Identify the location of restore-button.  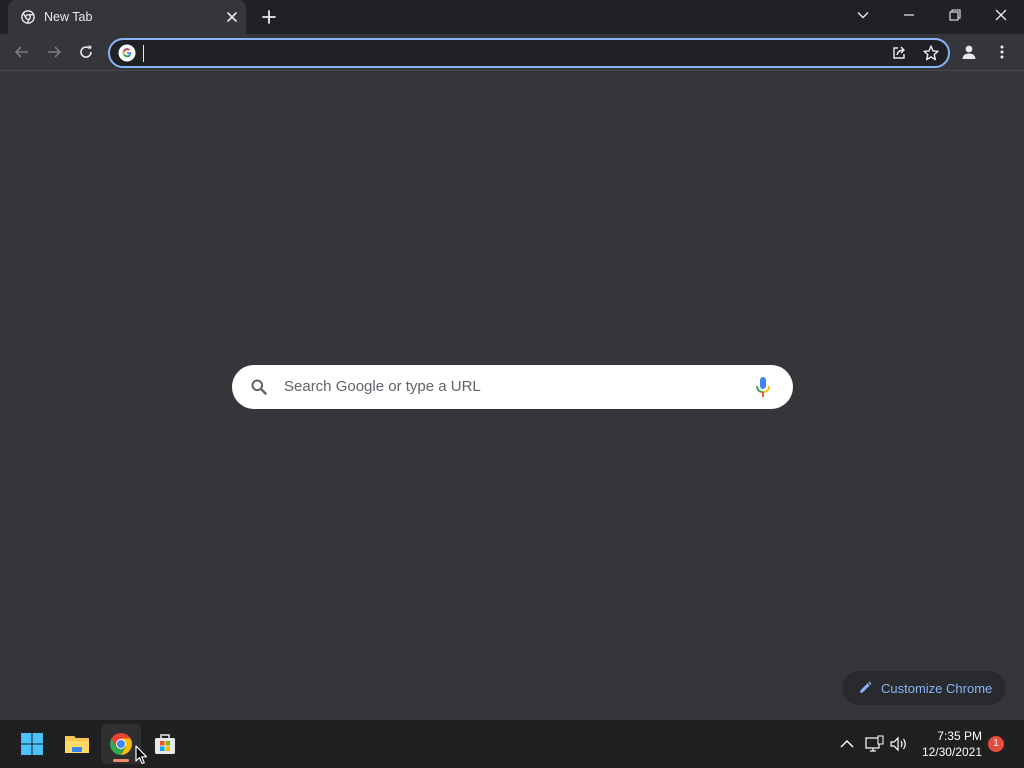
(955, 15).